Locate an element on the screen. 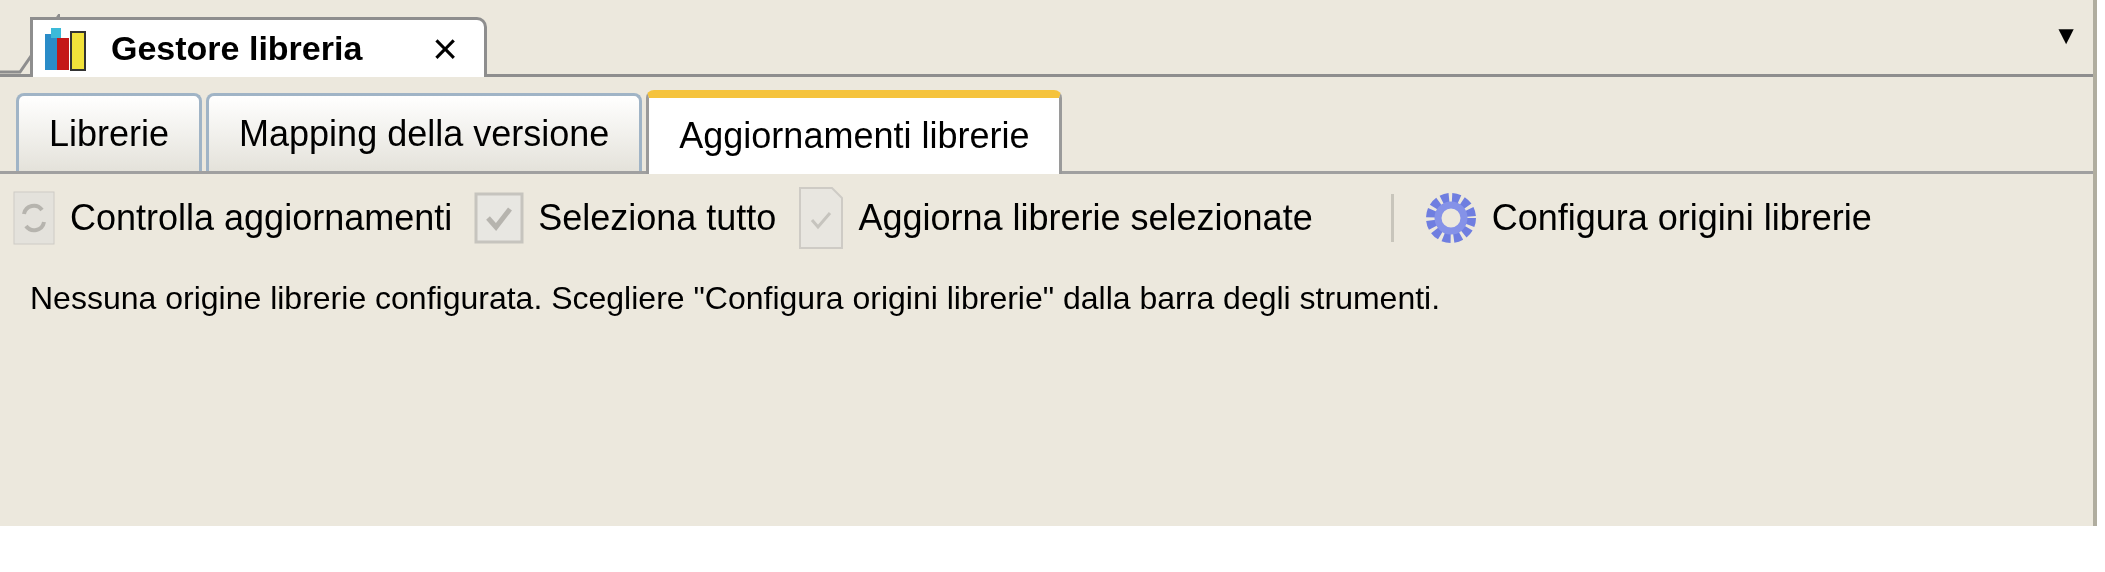 The width and height of the screenshot is (2105, 572). close-button: × is located at coordinates (445, 48).